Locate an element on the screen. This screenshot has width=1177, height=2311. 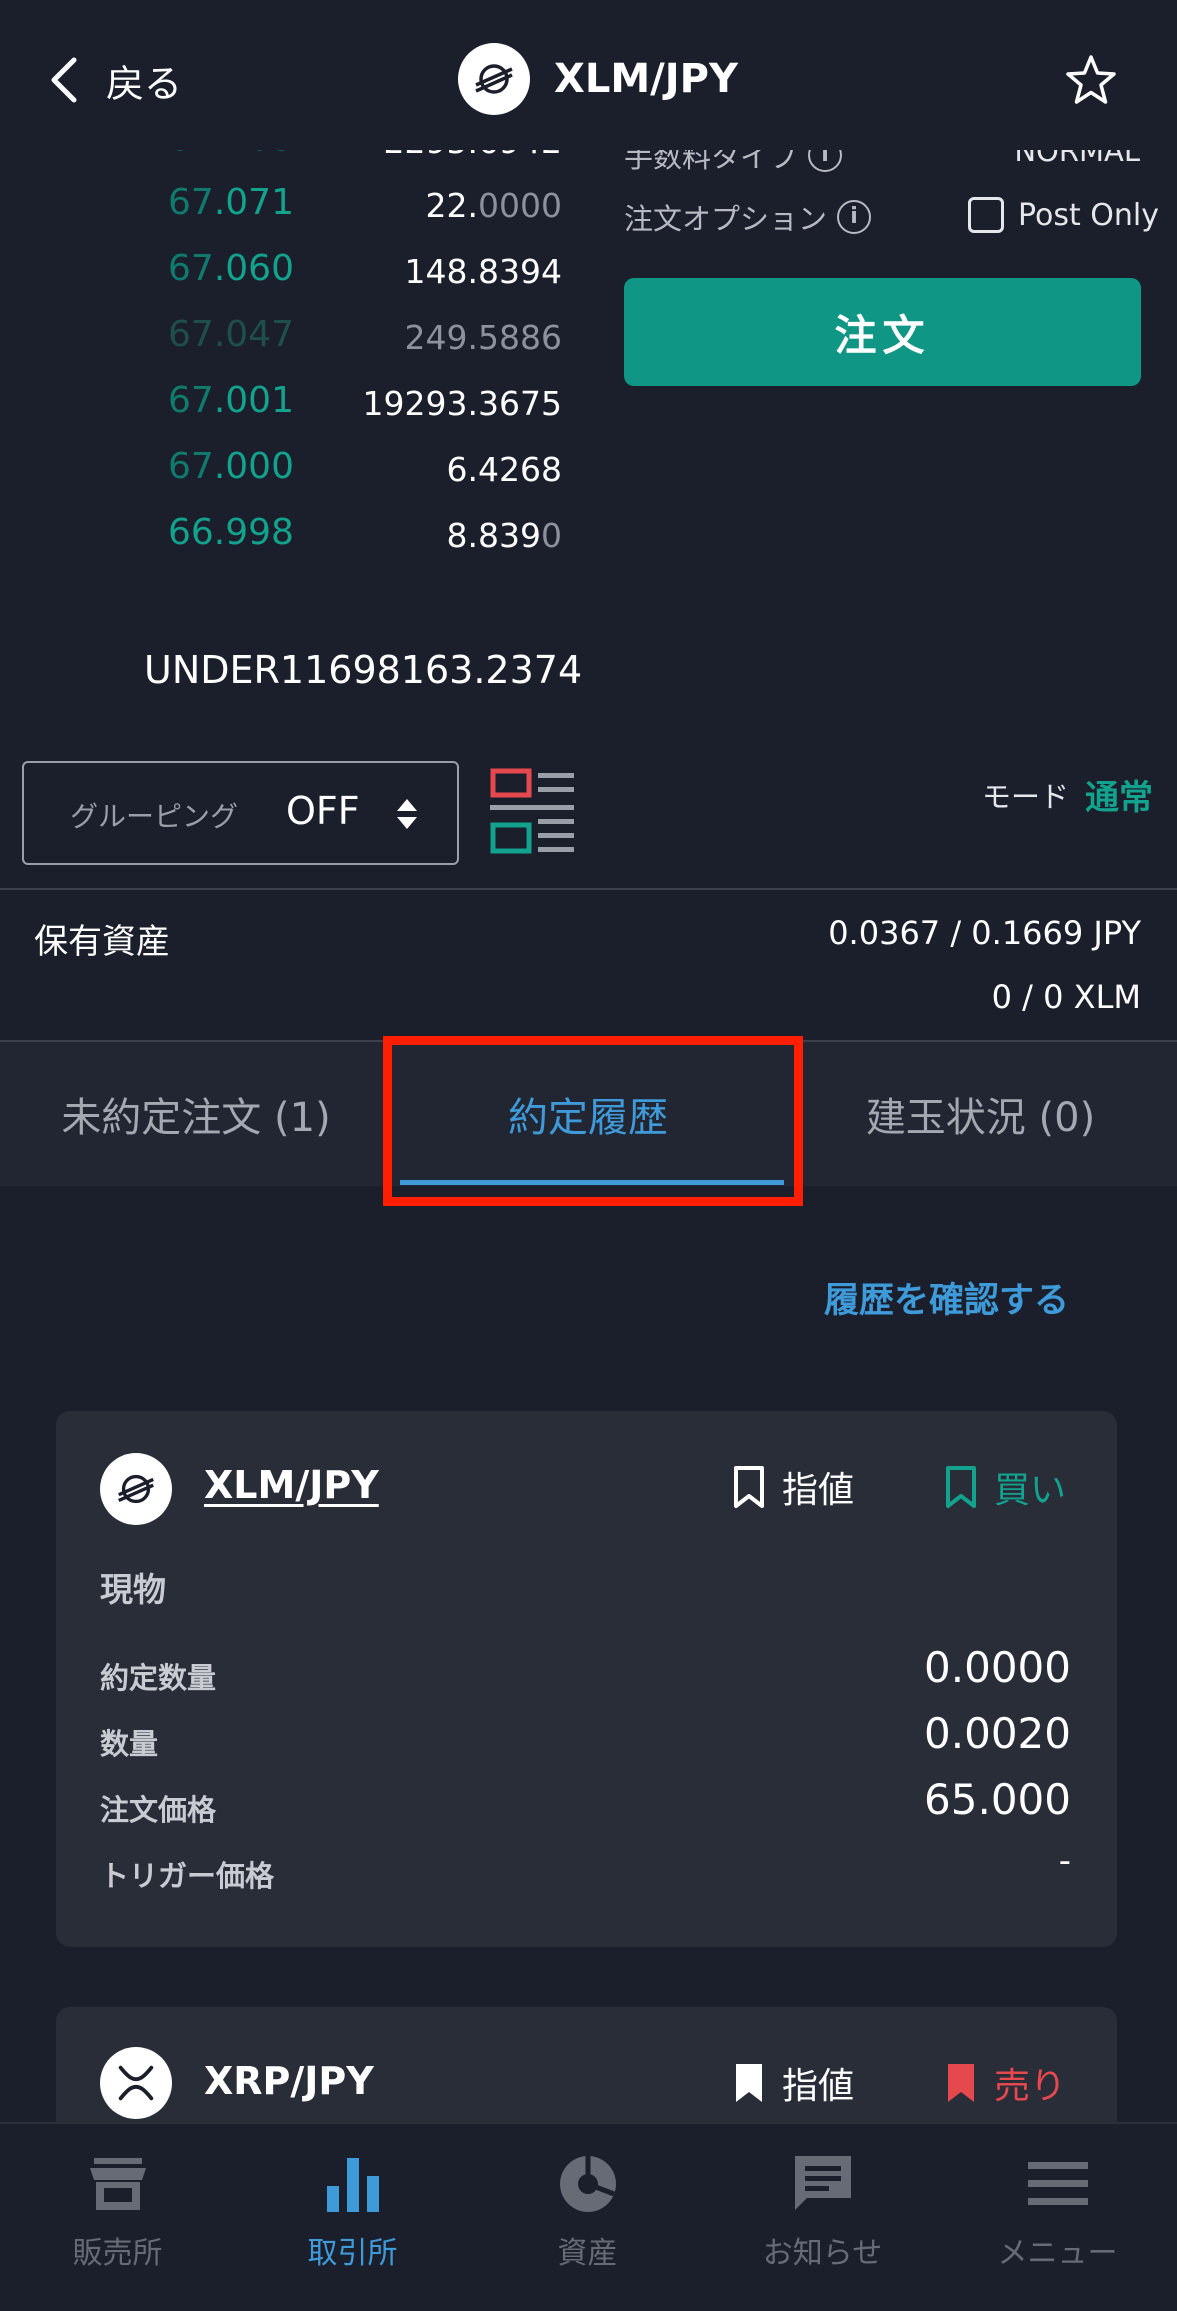
xrp-logo-icon is located at coordinates (136, 2083).